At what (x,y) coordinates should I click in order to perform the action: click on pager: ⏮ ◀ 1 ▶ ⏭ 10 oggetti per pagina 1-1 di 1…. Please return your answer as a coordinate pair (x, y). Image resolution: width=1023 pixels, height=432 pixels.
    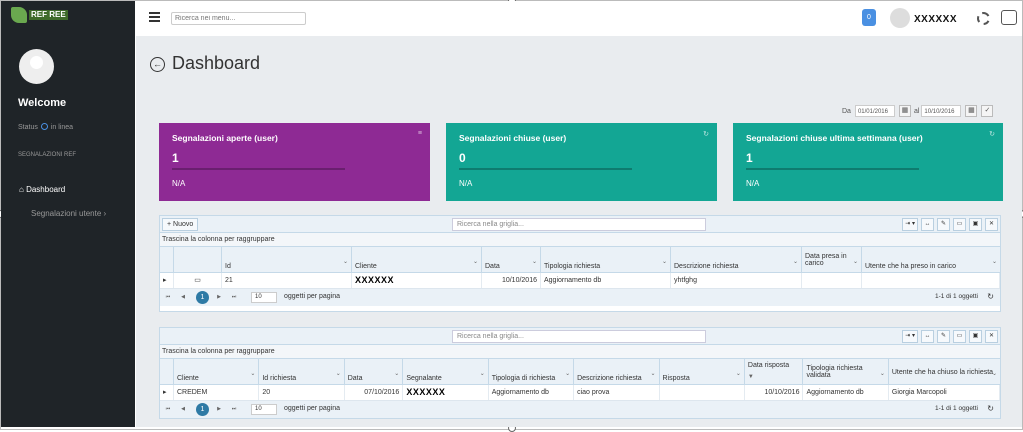
    Looking at the image, I should click on (580, 409).